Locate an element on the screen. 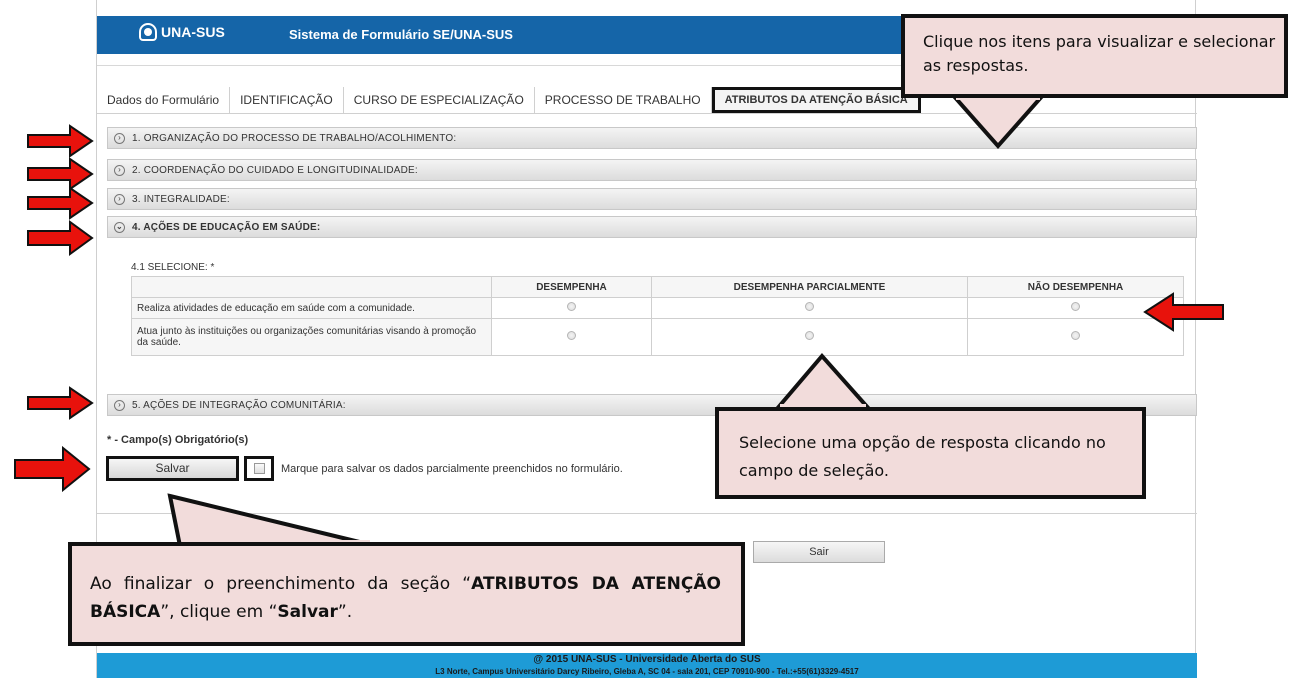 This screenshot has height=678, width=1298. callout-bottom-text-2: ”, clique em “ is located at coordinates (219, 612).